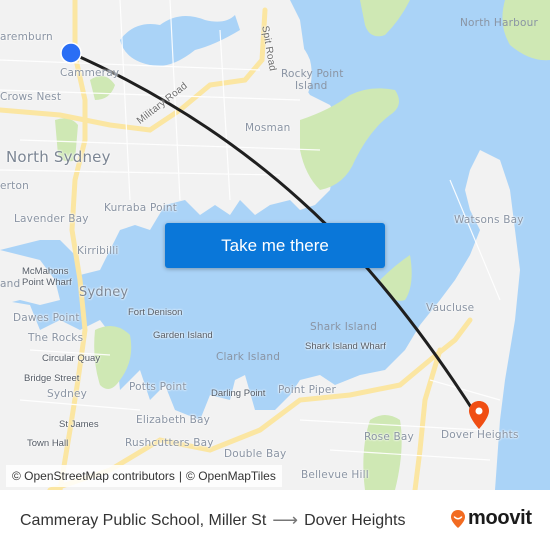 This screenshot has width=550, height=550. Describe the element at coordinates (58, 157) in the screenshot. I see `map-label-north-sydney: North Sydney` at that location.